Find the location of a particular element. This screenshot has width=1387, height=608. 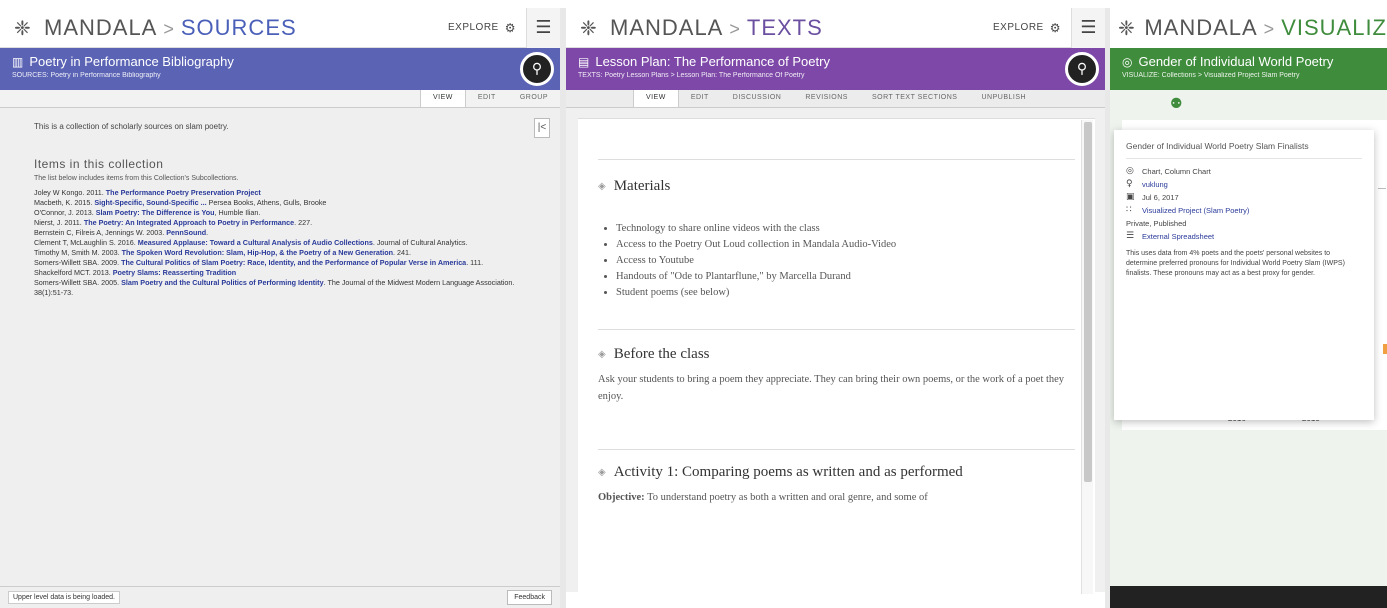

item-link: PennSound is located at coordinates (186, 232).